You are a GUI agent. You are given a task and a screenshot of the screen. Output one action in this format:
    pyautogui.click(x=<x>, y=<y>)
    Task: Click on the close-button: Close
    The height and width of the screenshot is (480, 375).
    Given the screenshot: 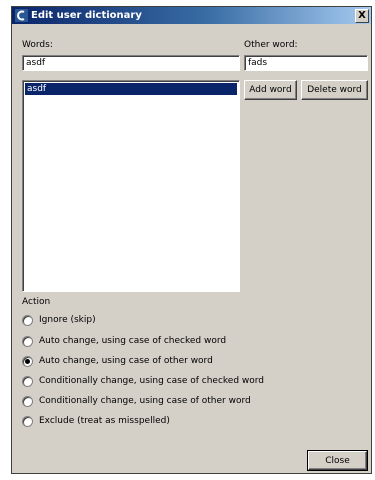 What is the action you would take?
    pyautogui.click(x=337, y=460)
    